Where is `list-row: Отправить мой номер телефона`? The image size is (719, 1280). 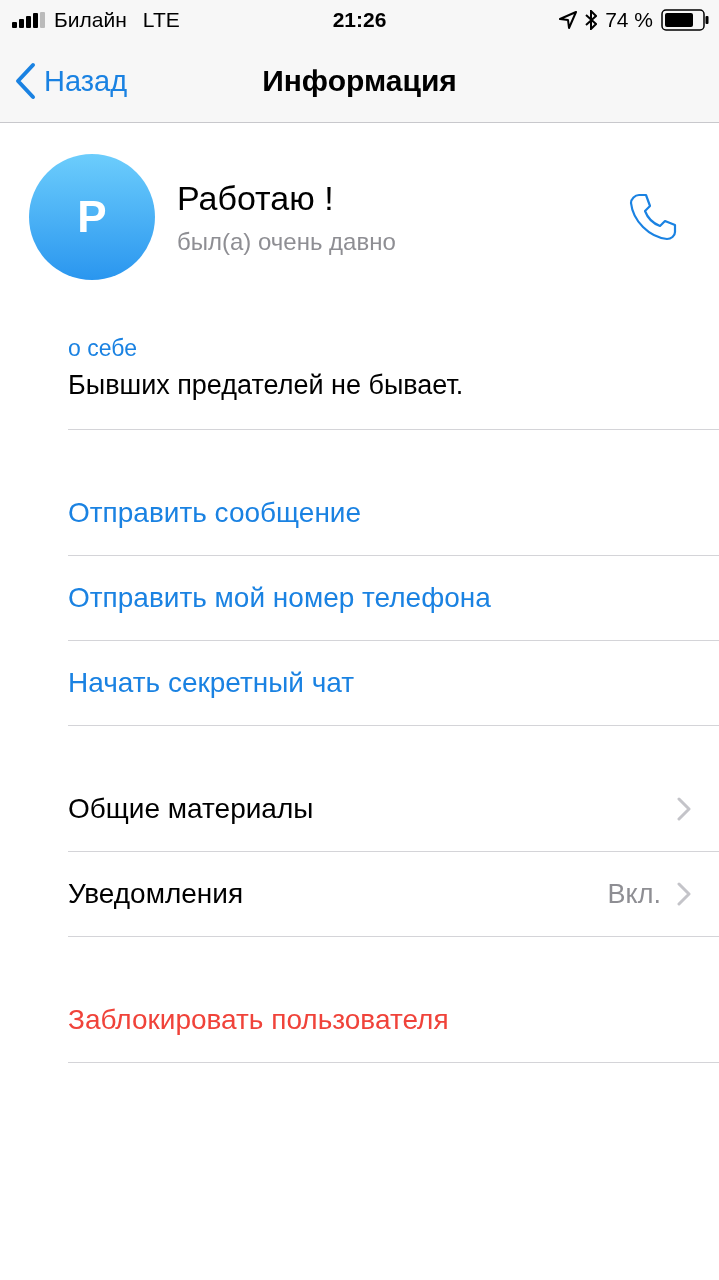 list-row: Отправить мой номер телефона is located at coordinates (393, 598).